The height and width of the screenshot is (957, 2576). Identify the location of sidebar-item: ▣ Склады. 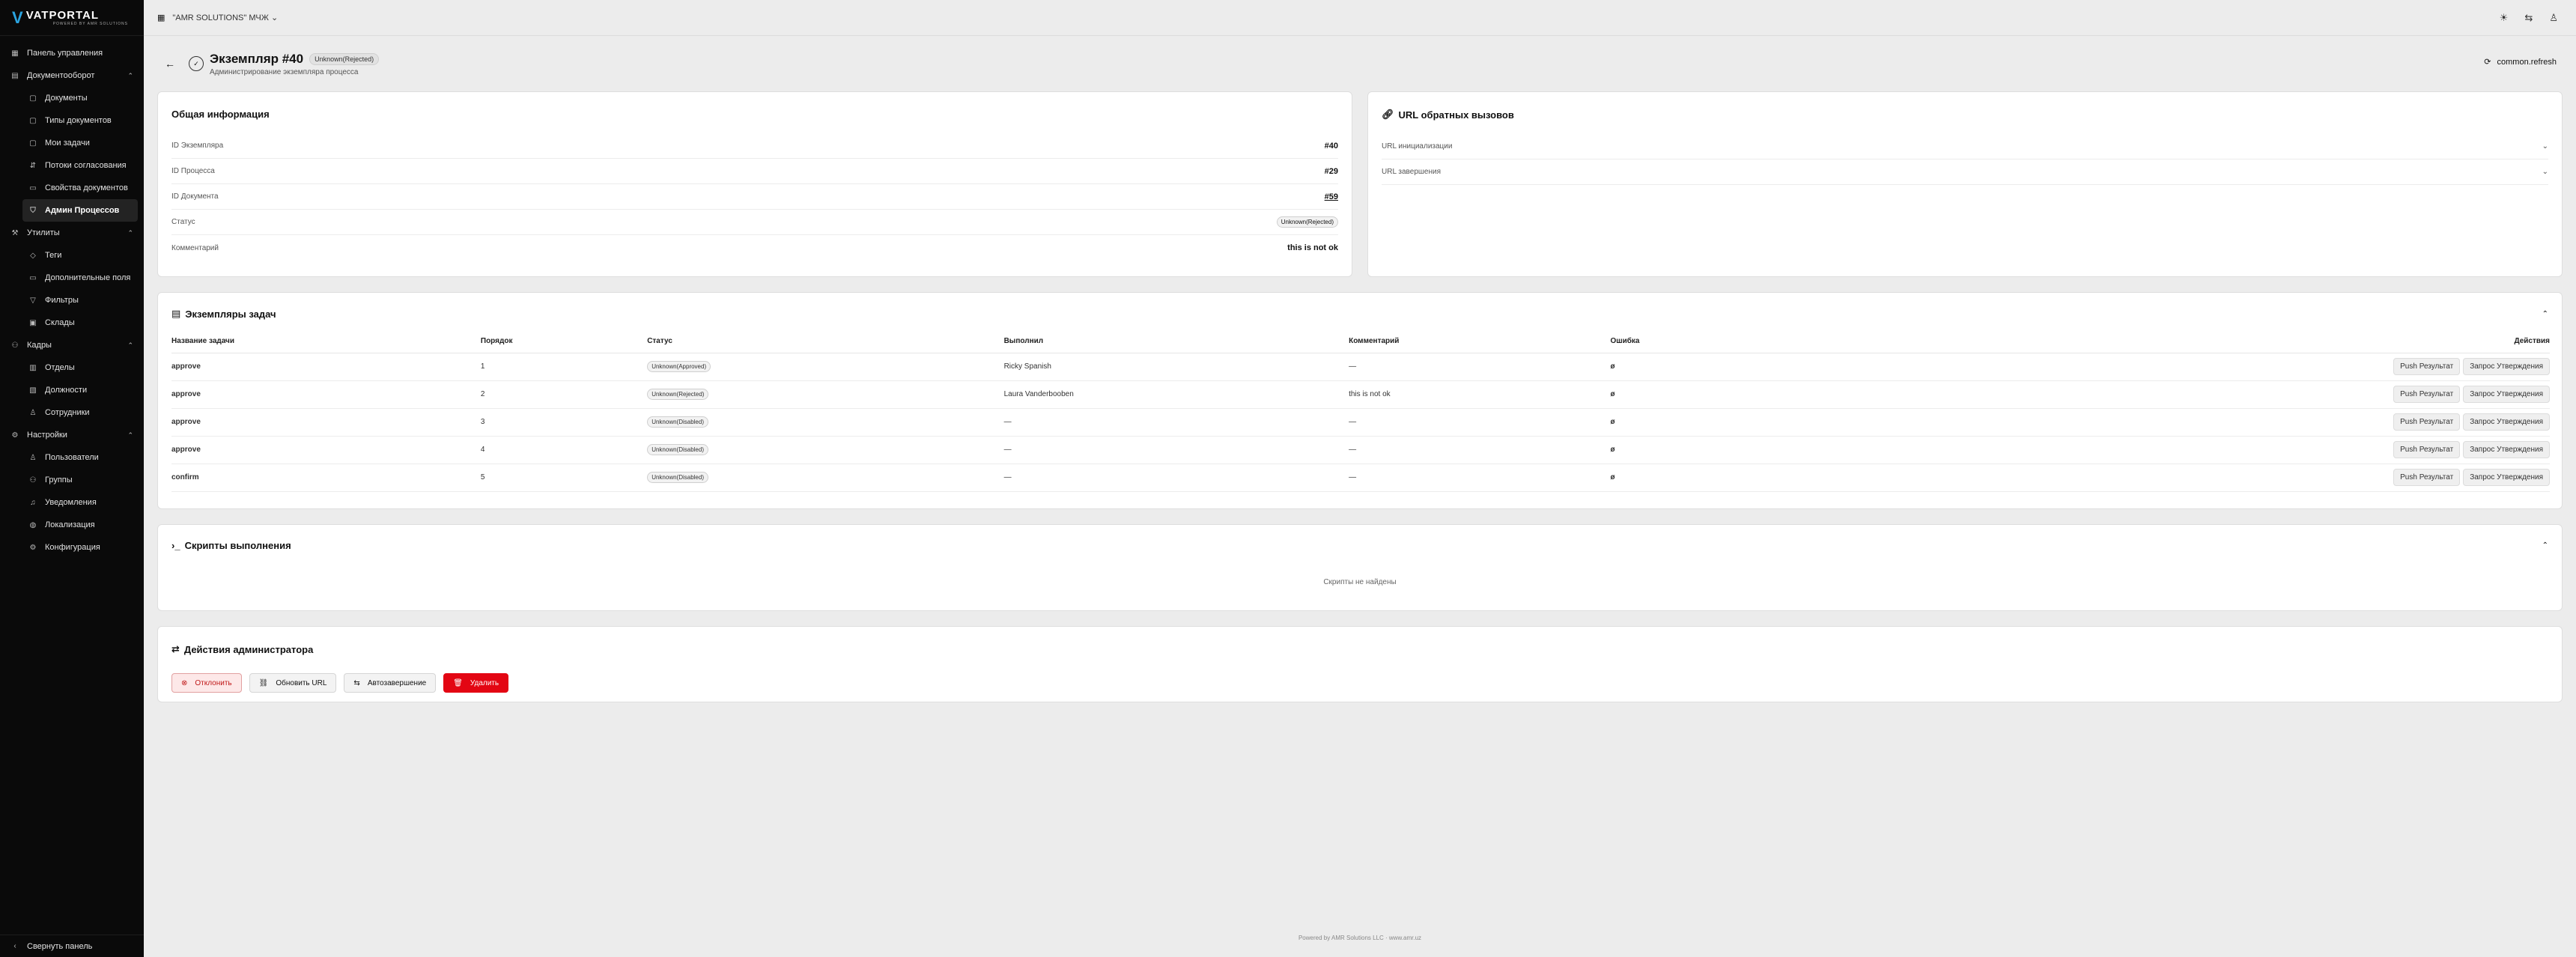
(72, 323).